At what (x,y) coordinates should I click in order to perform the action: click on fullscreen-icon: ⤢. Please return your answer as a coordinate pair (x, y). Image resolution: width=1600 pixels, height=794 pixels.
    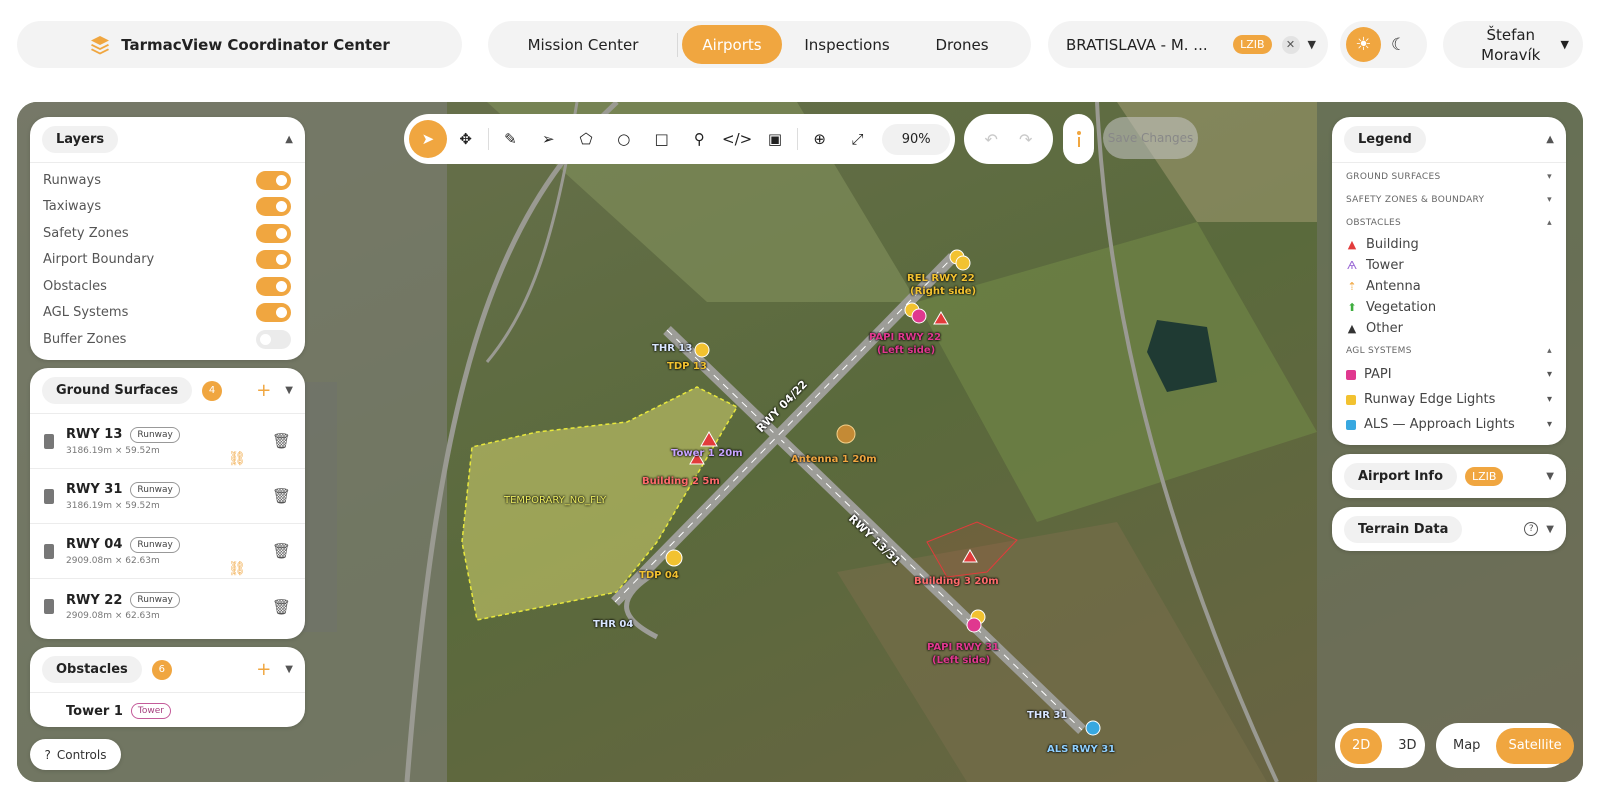
    Looking at the image, I should click on (858, 139).